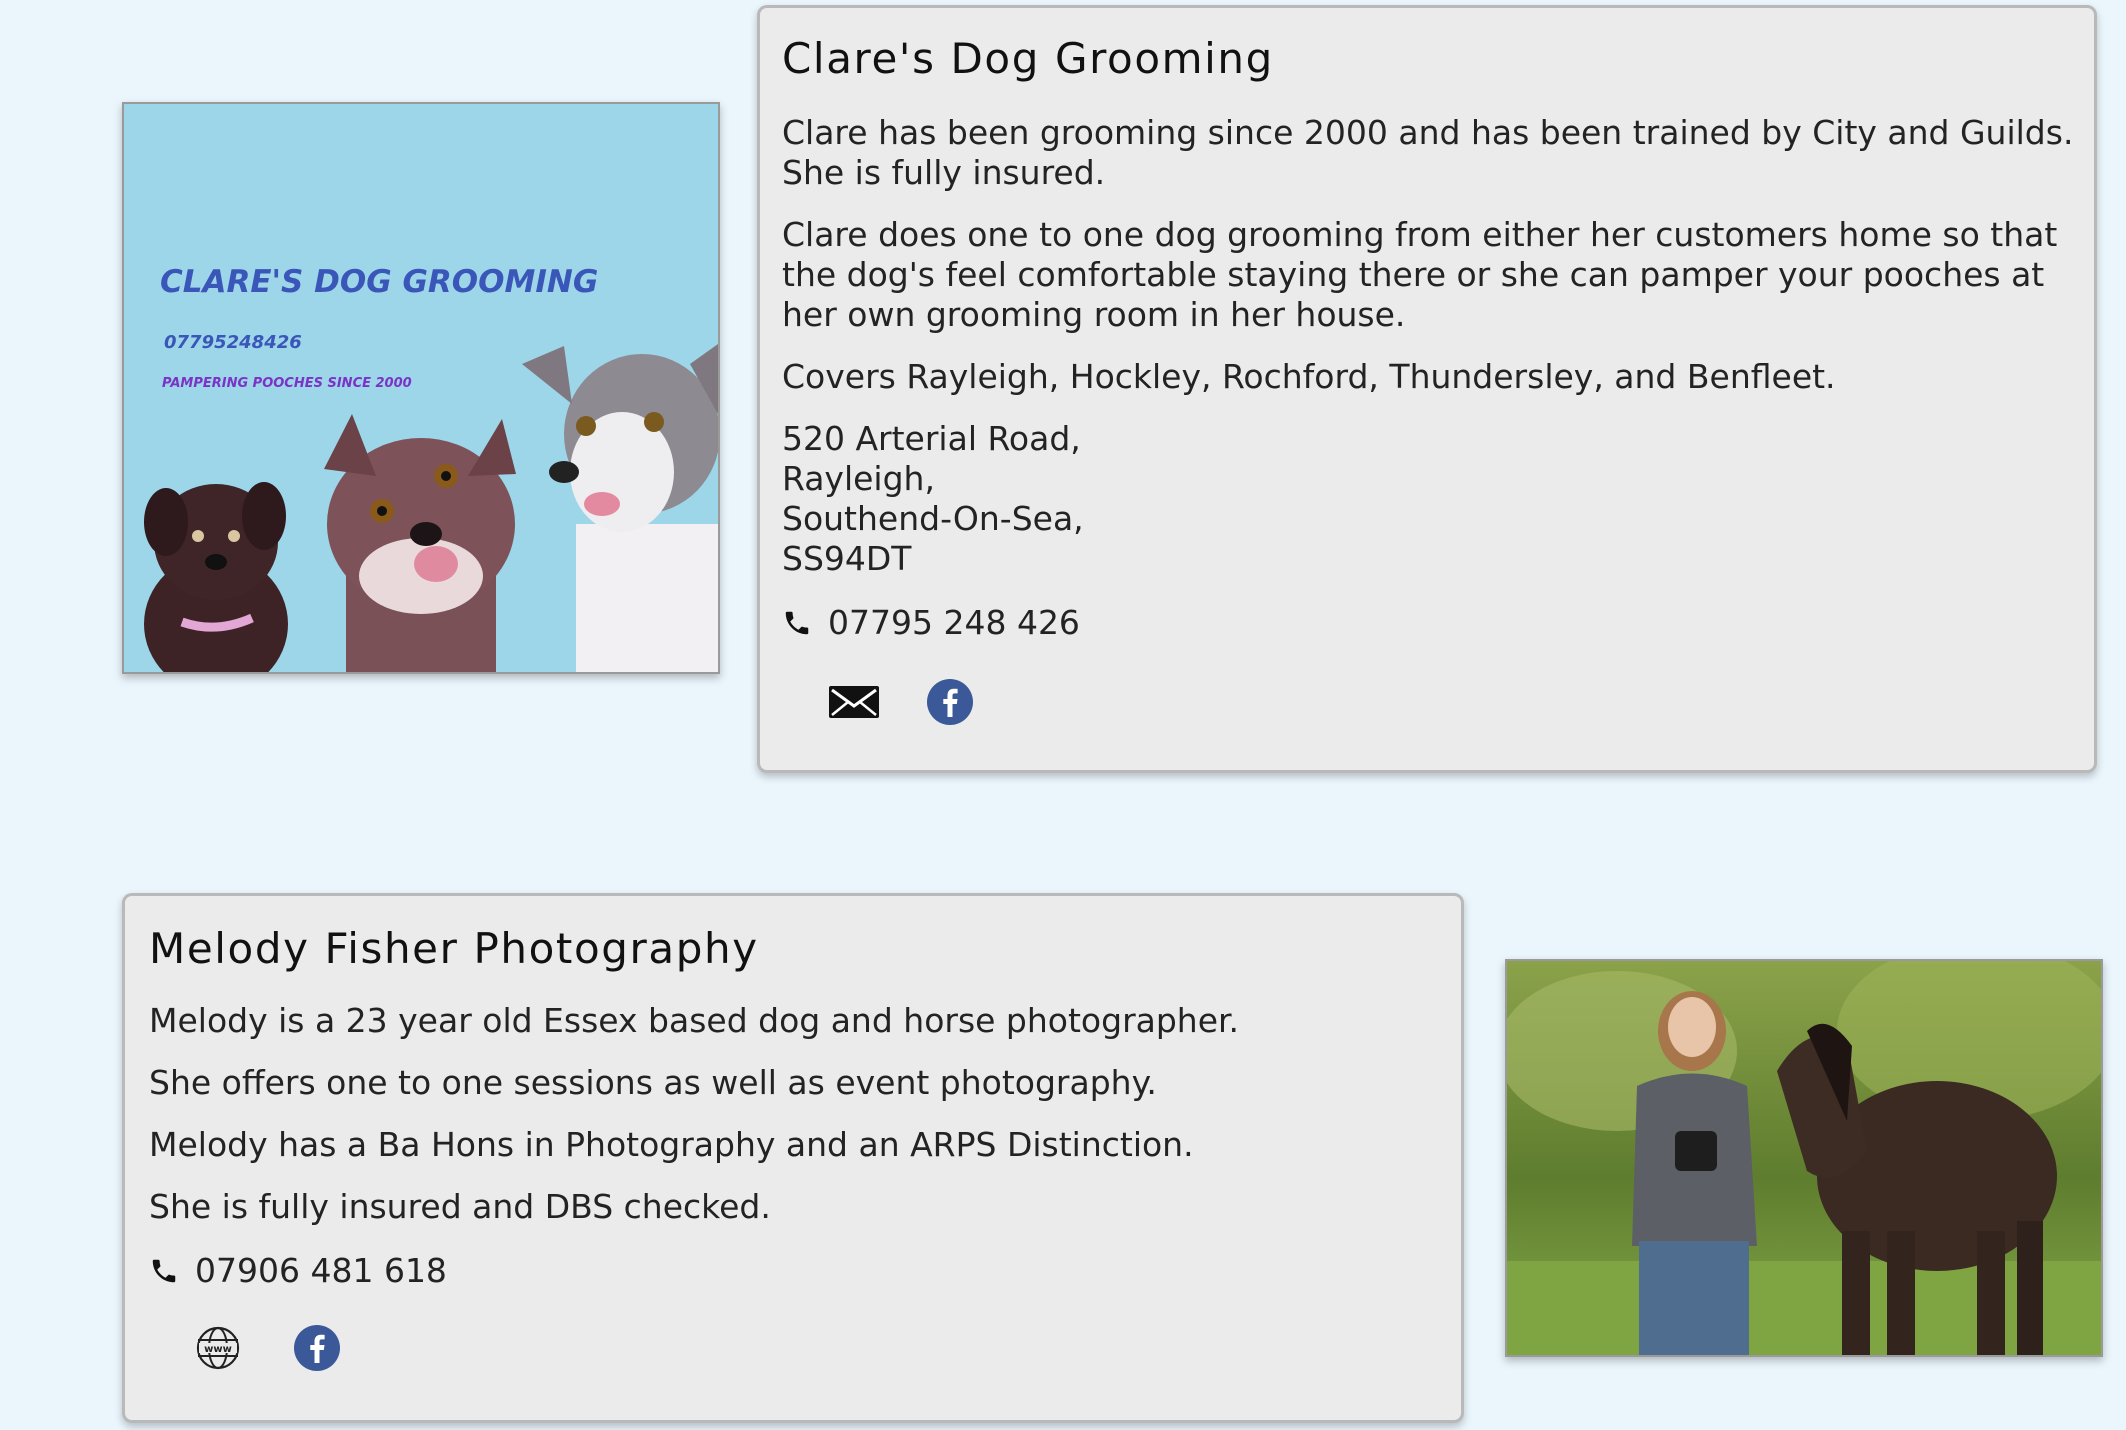 Image resolution: width=2126 pixels, height=1430 pixels. I want to click on listing-phone-row: 07795 248 426, so click(1428, 622).